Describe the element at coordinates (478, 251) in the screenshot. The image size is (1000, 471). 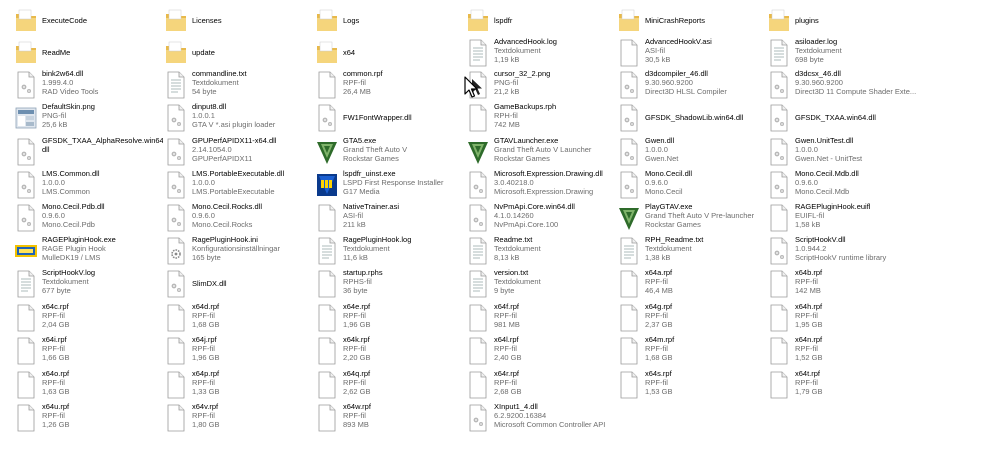
I see `text-file-icon` at that location.